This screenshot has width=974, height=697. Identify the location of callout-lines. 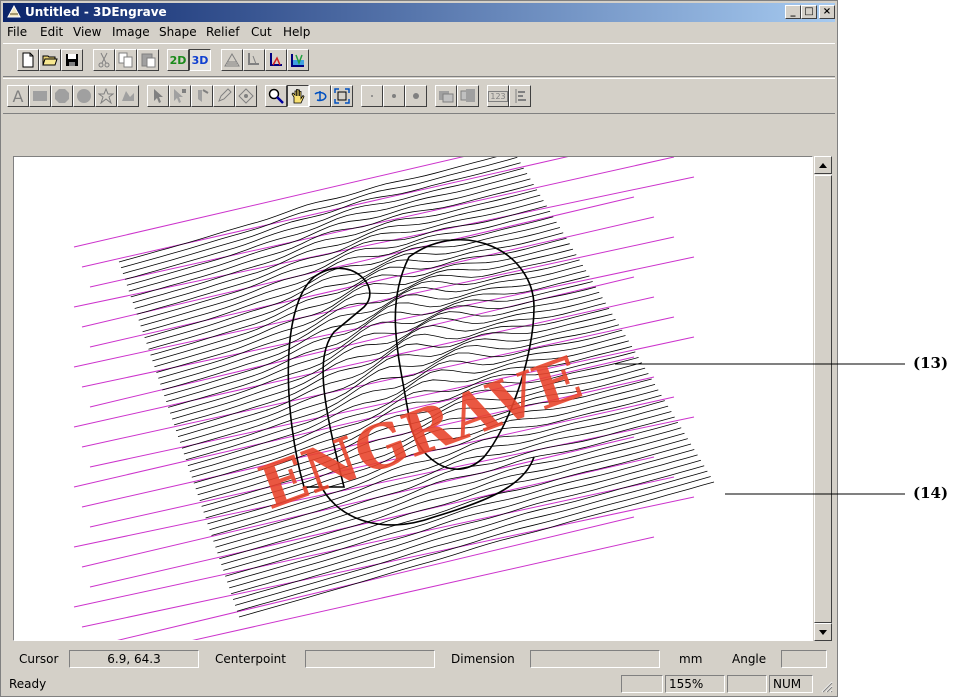
(760, 429).